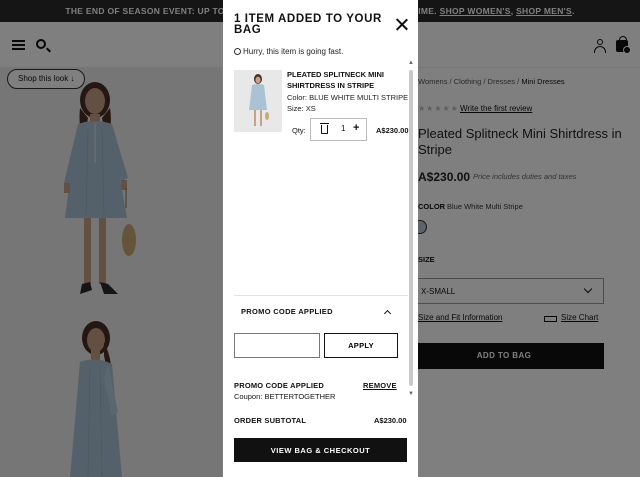 The image size is (640, 477). Describe the element at coordinates (320, 450) in the screenshot. I see `view-bag-checkout-button: VIEW BAG & CHECKOUT` at that location.